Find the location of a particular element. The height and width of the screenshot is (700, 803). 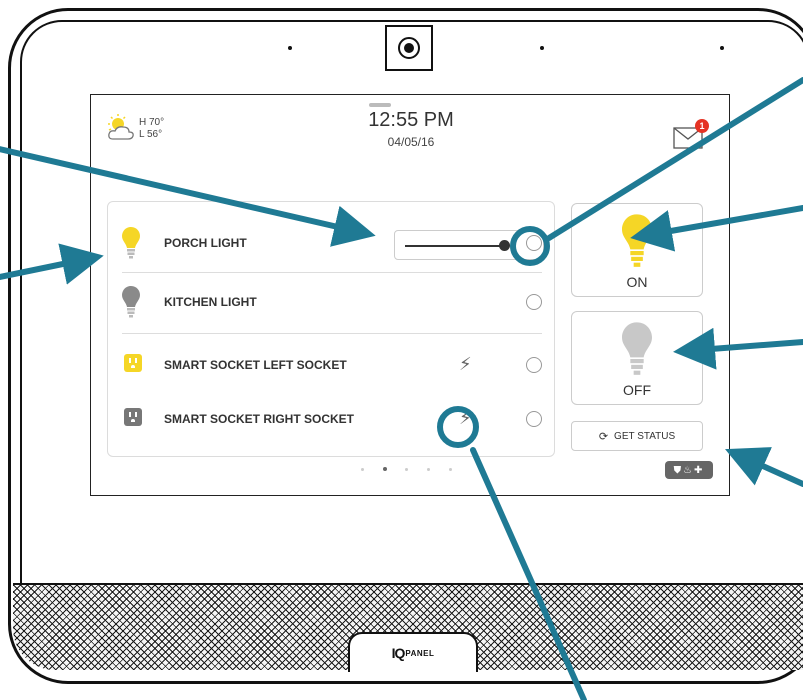

iq-panel-logo: IQ PANEL is located at coordinates (413, 652).